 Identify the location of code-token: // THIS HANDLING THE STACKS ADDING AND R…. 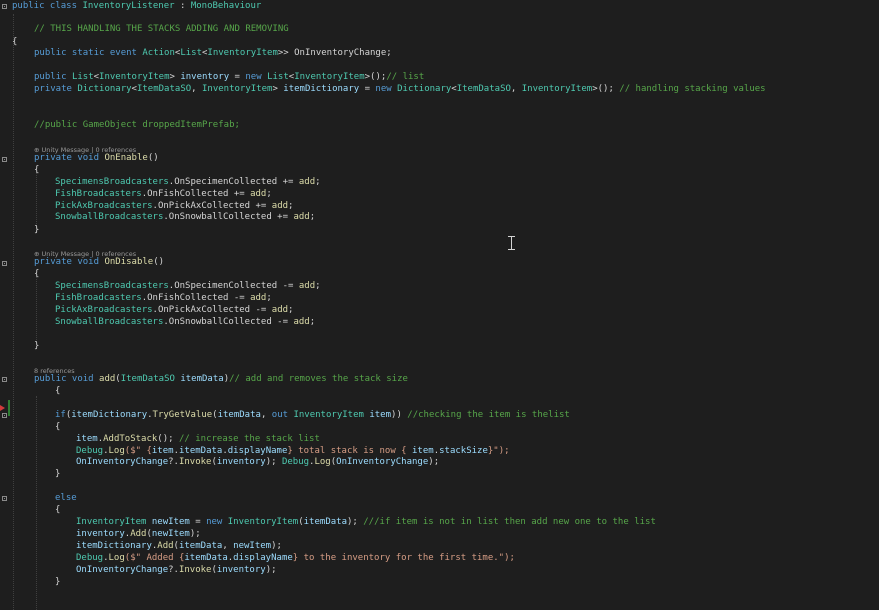
(161, 29).